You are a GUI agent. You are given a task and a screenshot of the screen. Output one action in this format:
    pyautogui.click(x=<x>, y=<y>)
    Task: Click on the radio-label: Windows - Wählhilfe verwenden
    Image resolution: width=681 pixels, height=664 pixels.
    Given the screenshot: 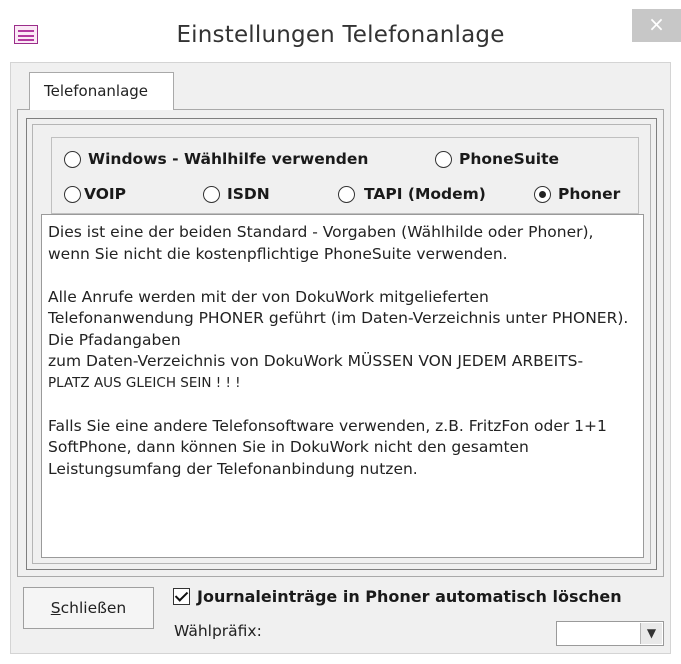 What is the action you would take?
    pyautogui.click(x=228, y=159)
    